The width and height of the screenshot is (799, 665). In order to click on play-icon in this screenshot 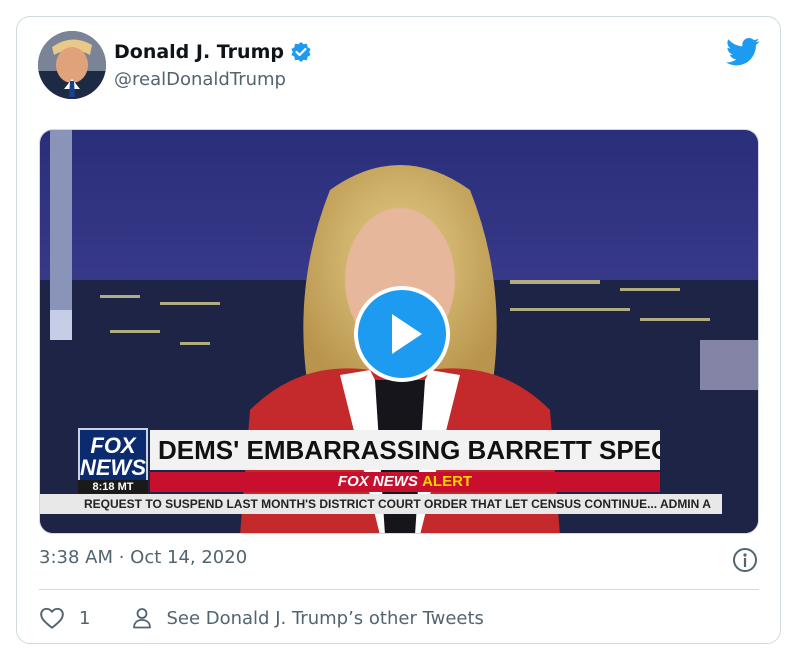, I will do `click(407, 334)`.